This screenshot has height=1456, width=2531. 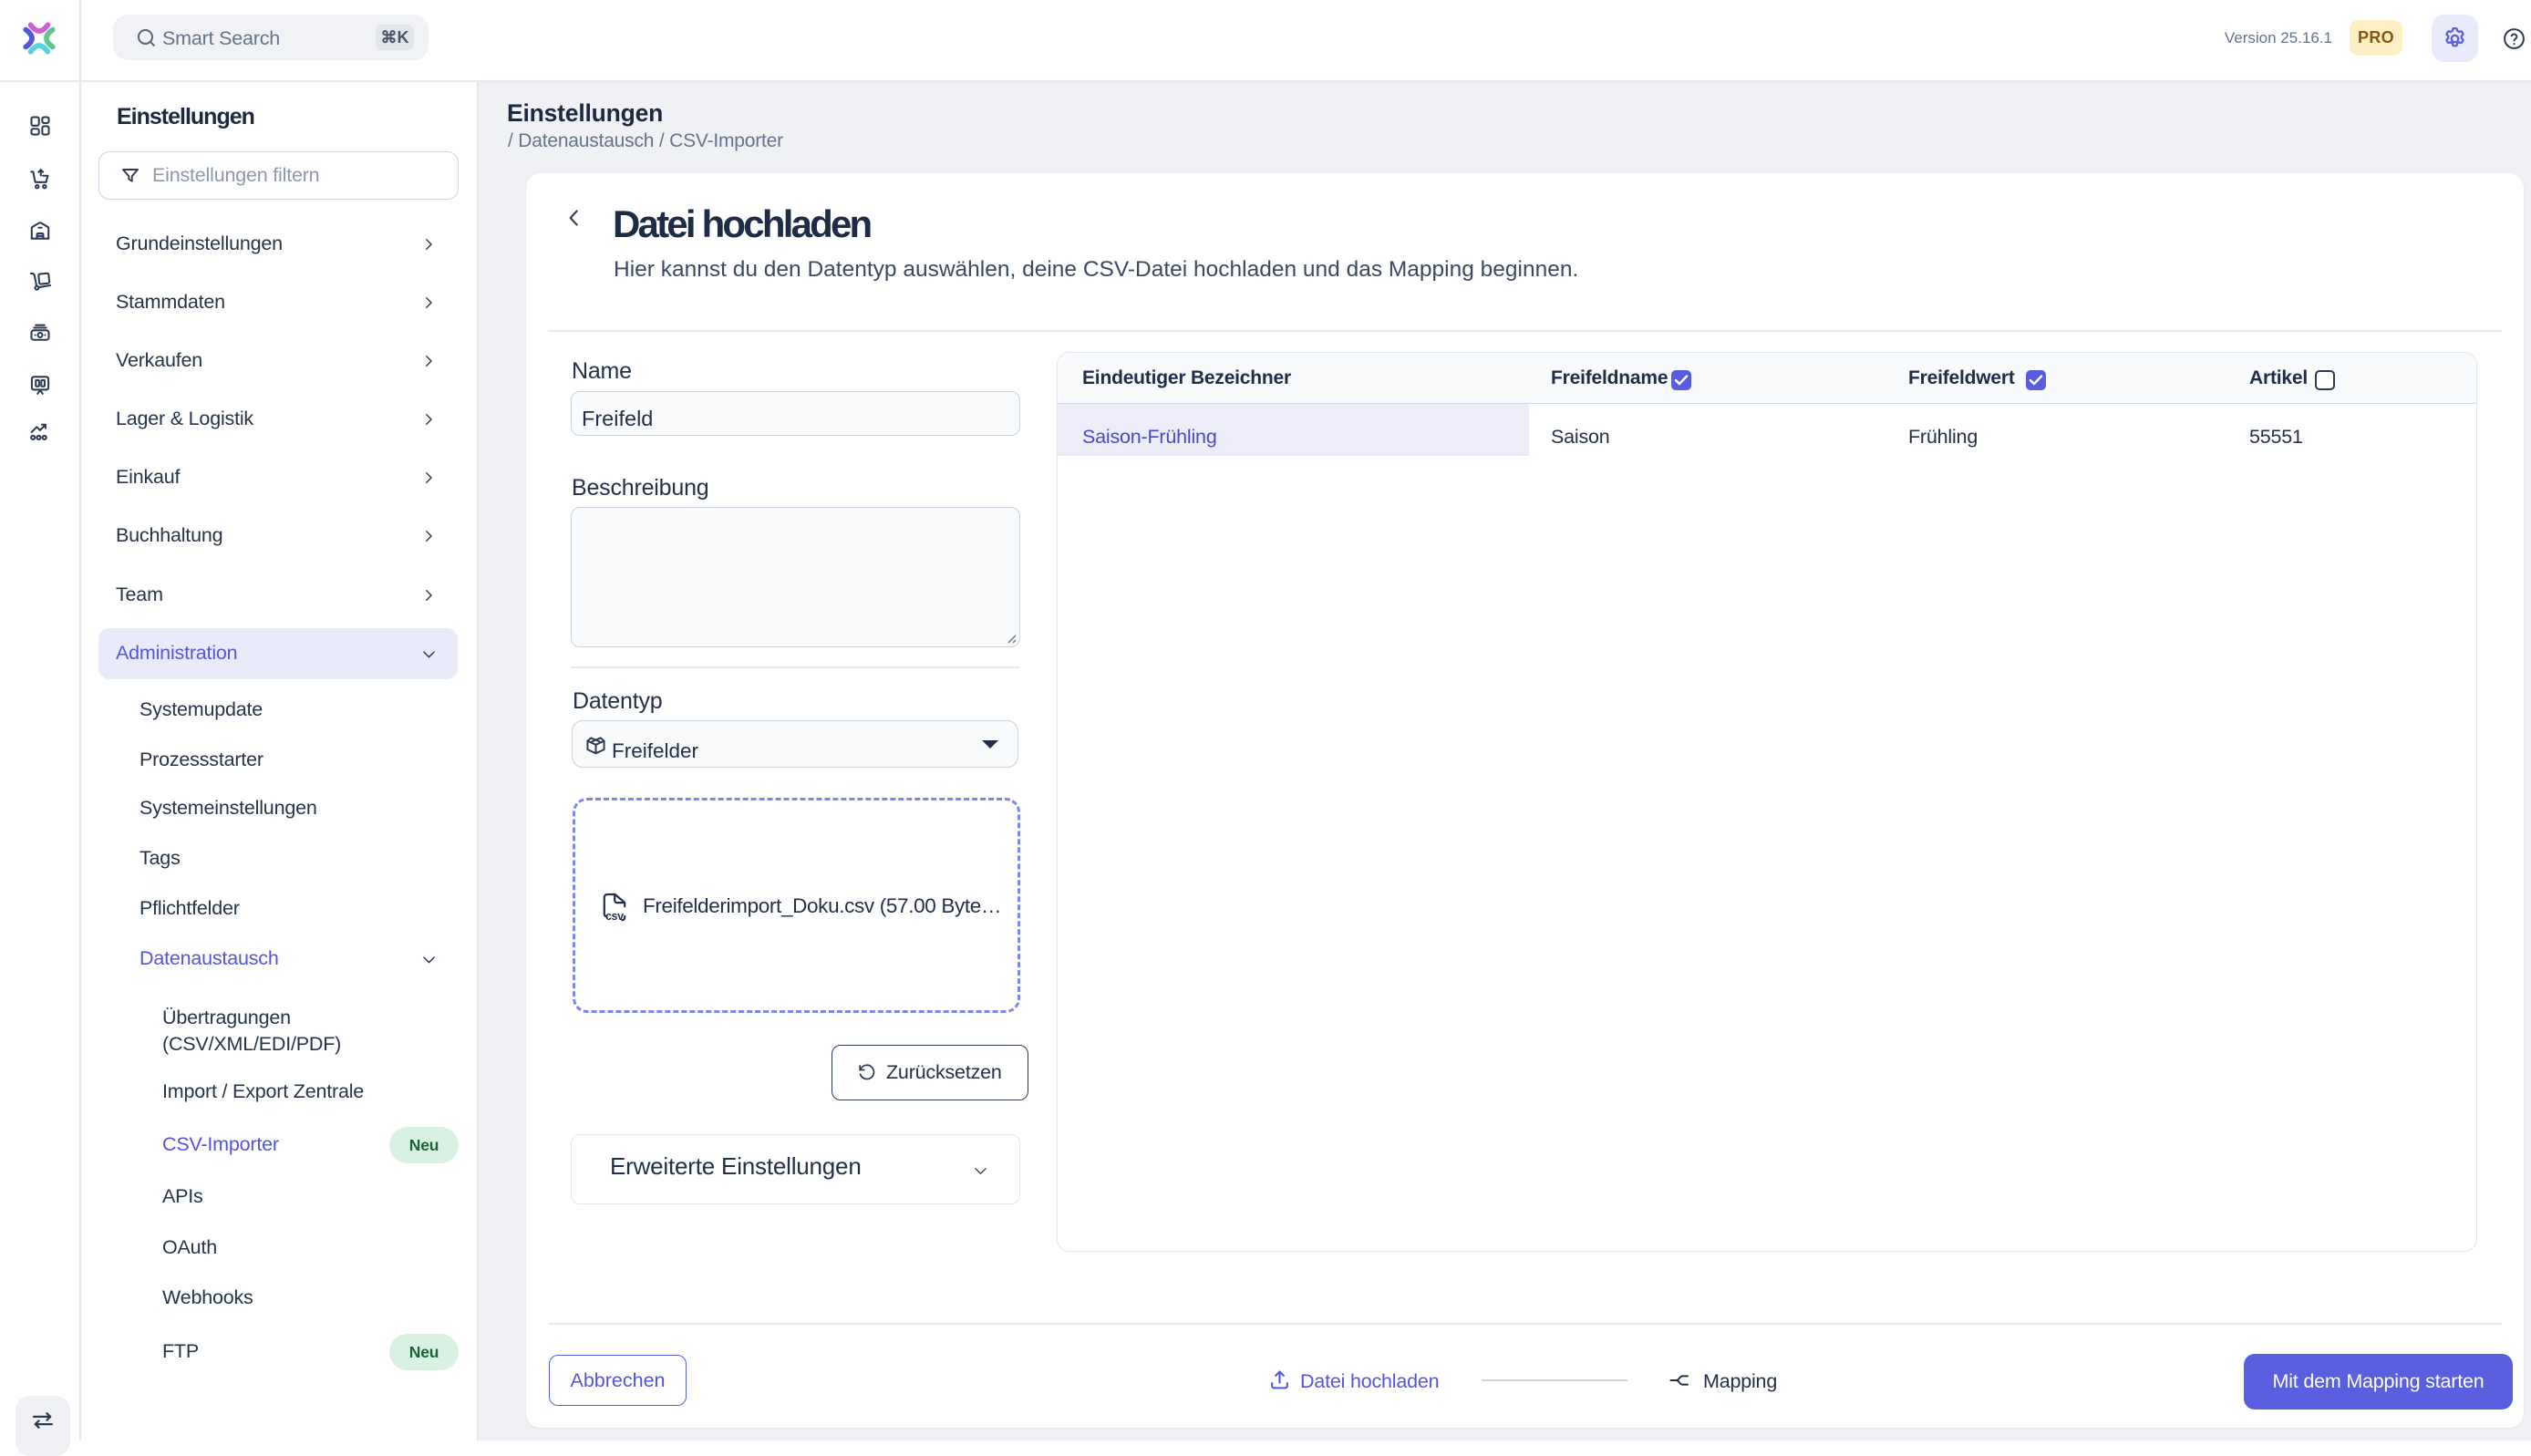 What do you see at coordinates (614, 916) in the screenshot?
I see `svg-text: csv` at bounding box center [614, 916].